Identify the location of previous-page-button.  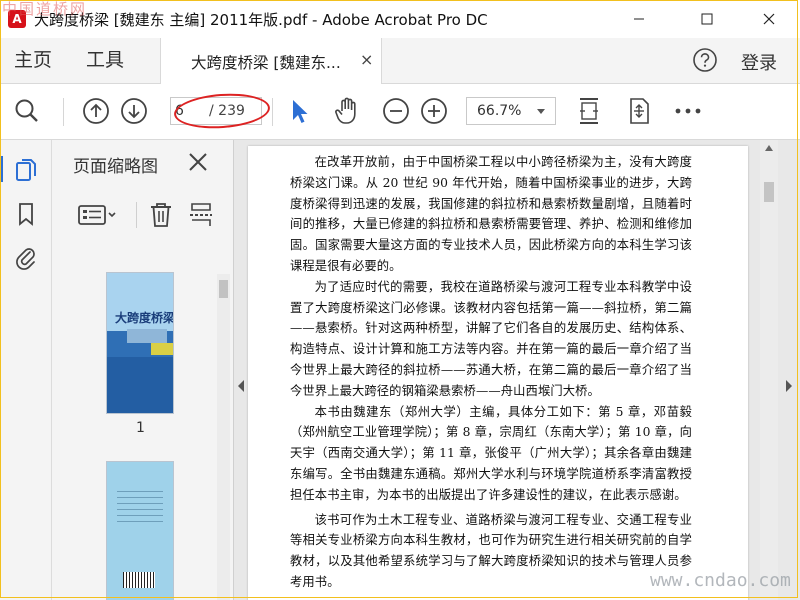
(96, 111).